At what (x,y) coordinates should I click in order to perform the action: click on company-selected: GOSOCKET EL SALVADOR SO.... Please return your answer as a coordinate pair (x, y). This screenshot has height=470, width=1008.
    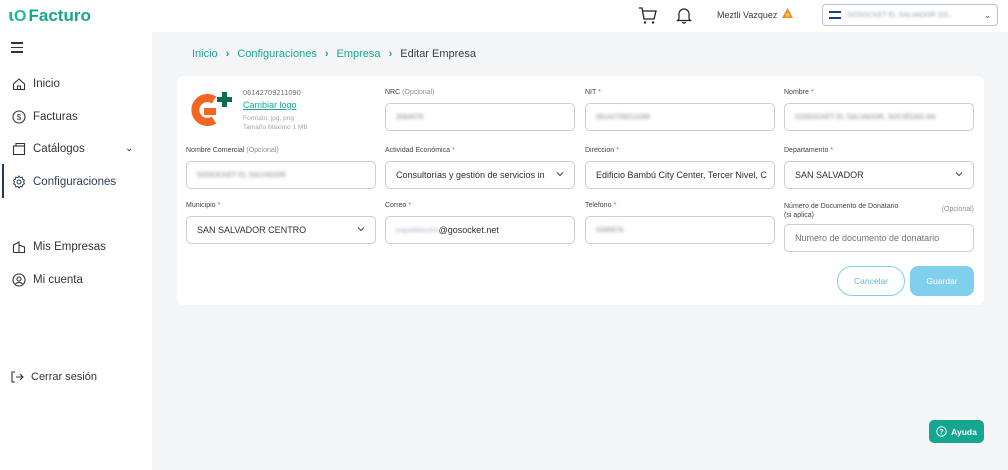
    Looking at the image, I should click on (900, 15).